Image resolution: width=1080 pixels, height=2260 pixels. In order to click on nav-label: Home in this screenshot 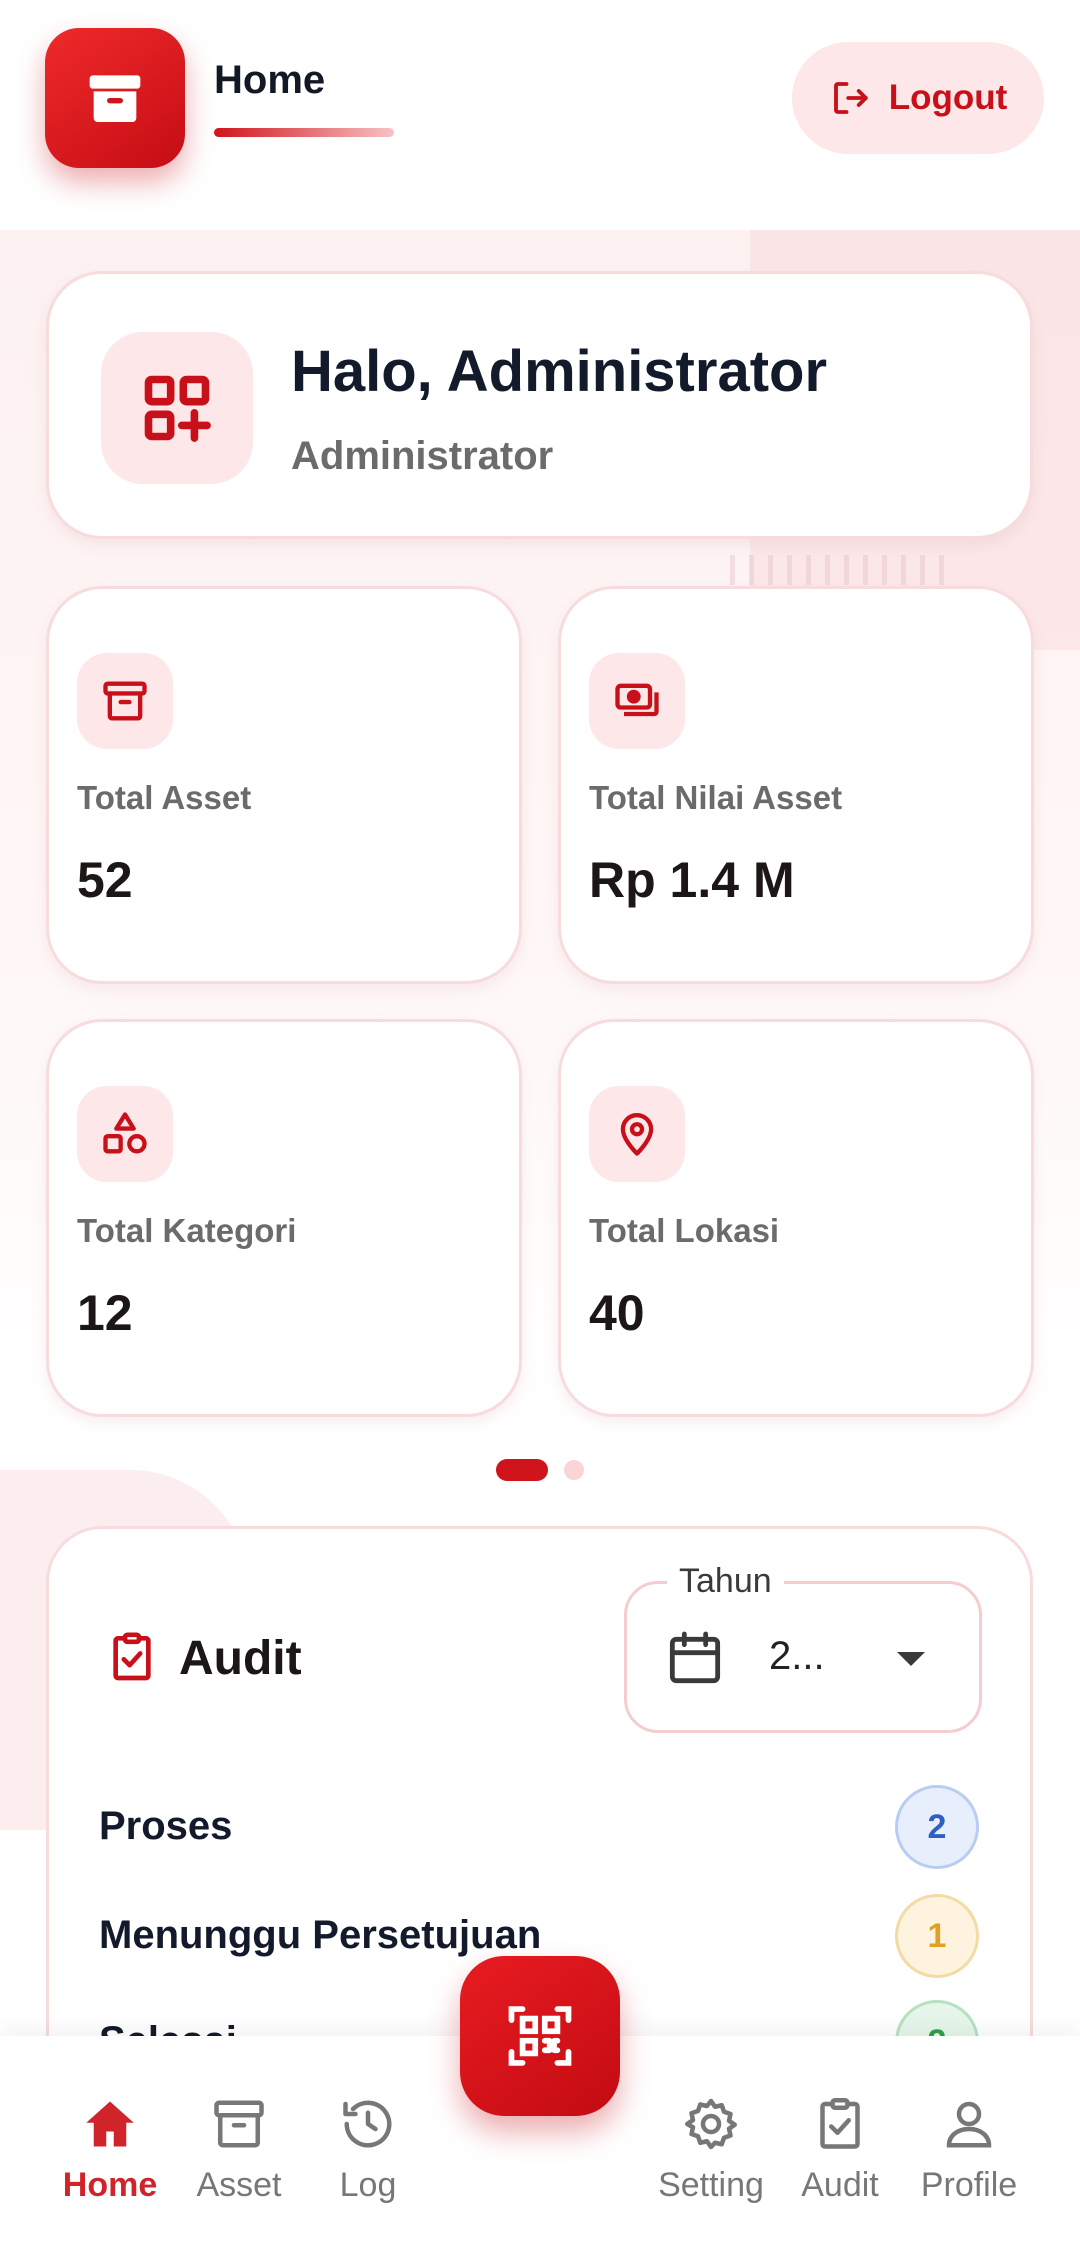, I will do `click(110, 2185)`.